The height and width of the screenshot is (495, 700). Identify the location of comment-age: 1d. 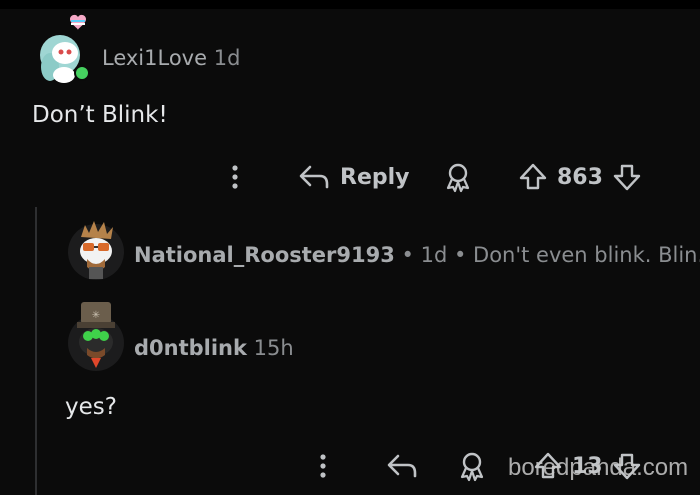
(227, 58).